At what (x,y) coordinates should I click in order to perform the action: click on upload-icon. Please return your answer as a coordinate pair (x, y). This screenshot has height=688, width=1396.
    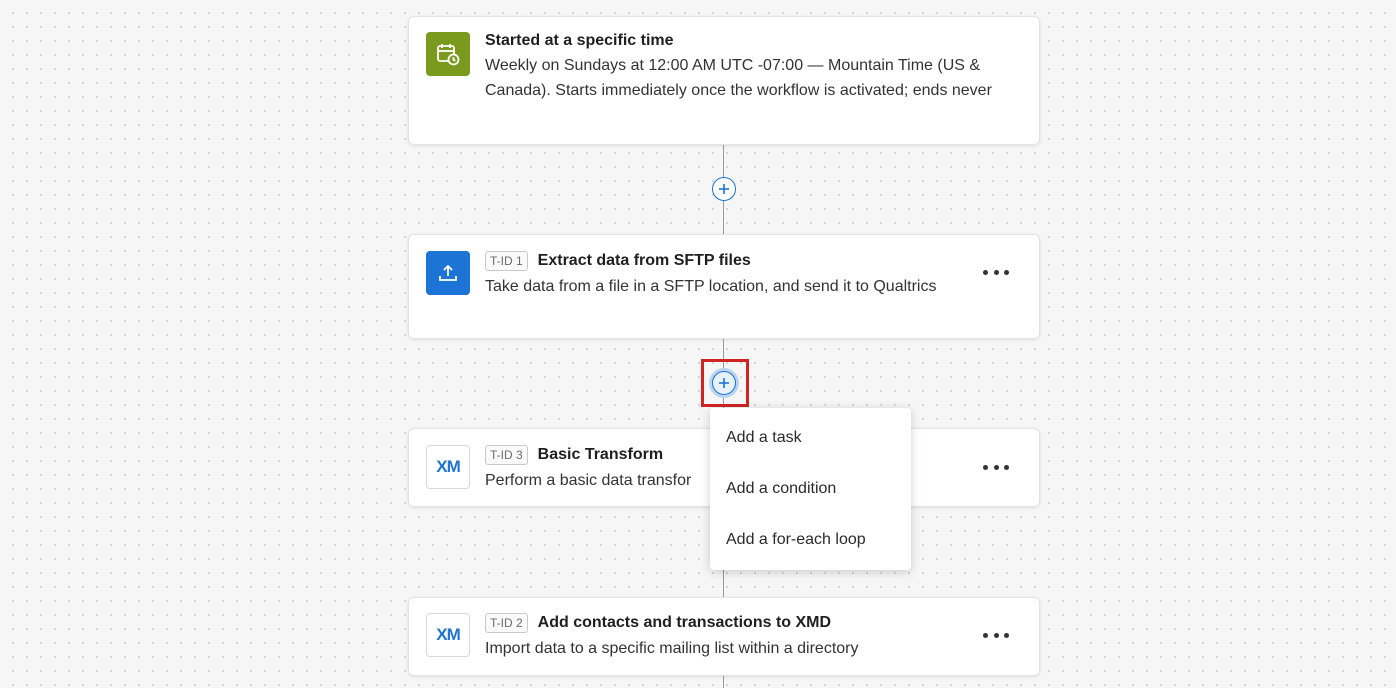
    Looking at the image, I should click on (448, 273).